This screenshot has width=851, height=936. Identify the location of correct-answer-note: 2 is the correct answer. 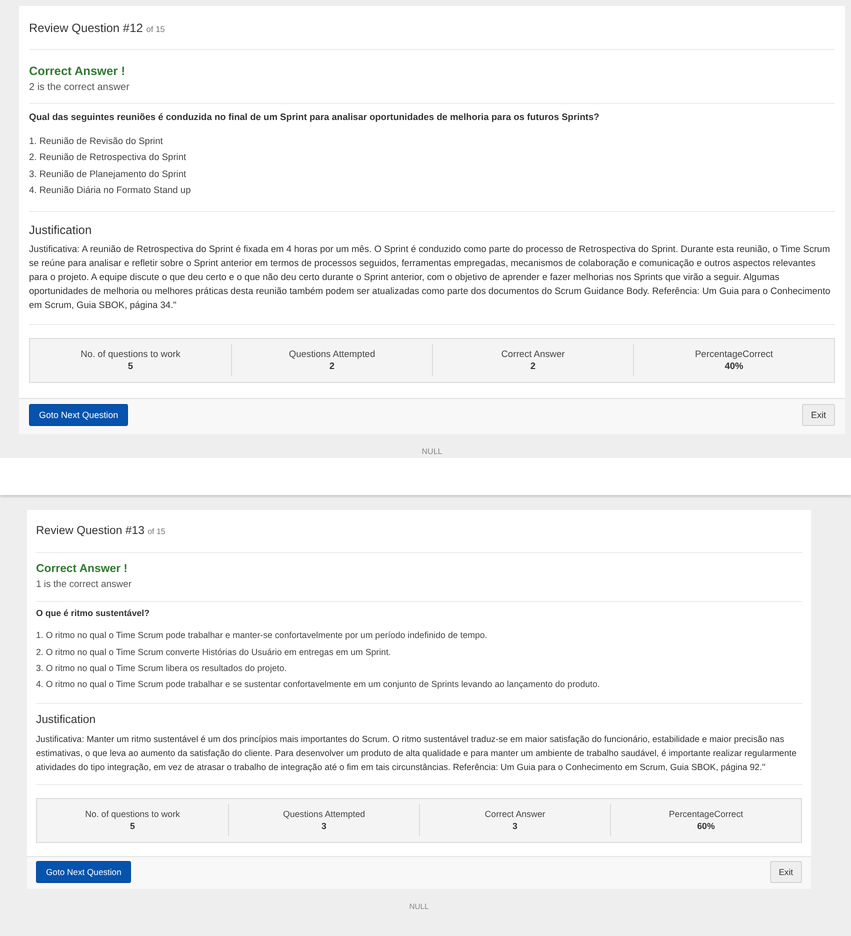
(79, 88).